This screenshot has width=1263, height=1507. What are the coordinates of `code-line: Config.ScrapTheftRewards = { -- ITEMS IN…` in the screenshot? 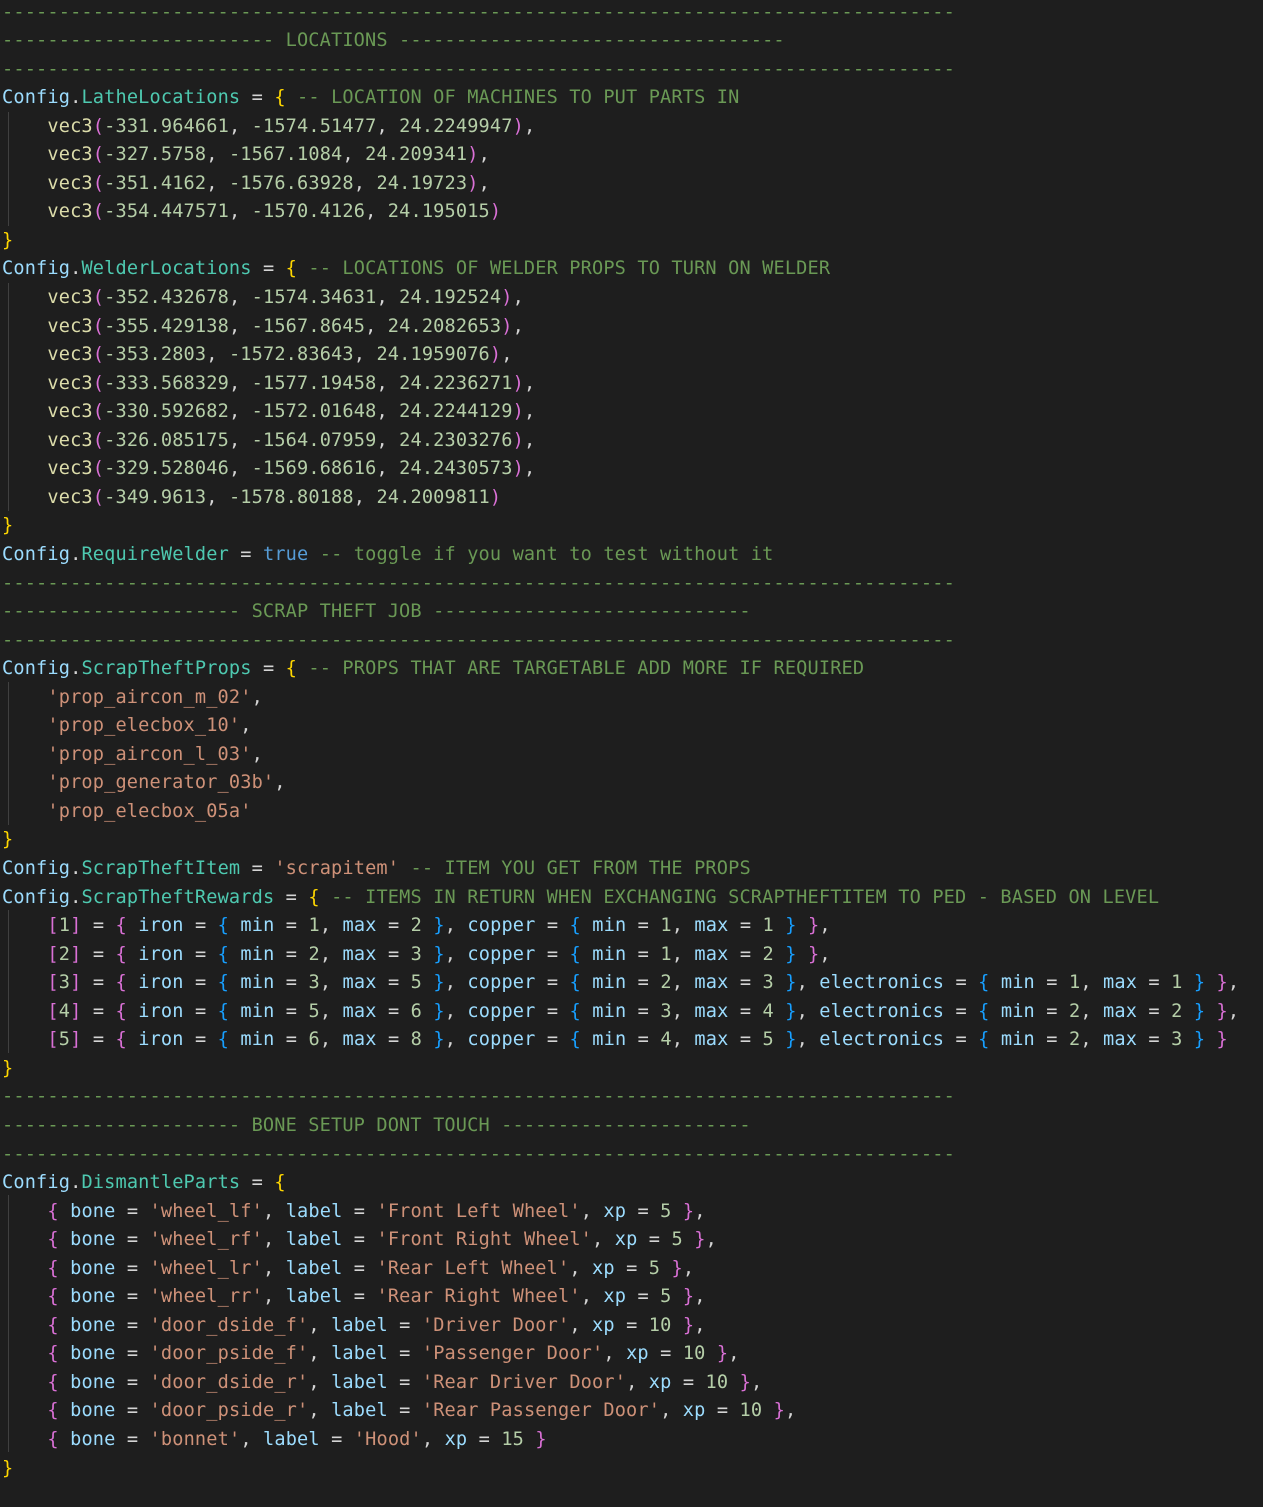 It's located at (580, 898).